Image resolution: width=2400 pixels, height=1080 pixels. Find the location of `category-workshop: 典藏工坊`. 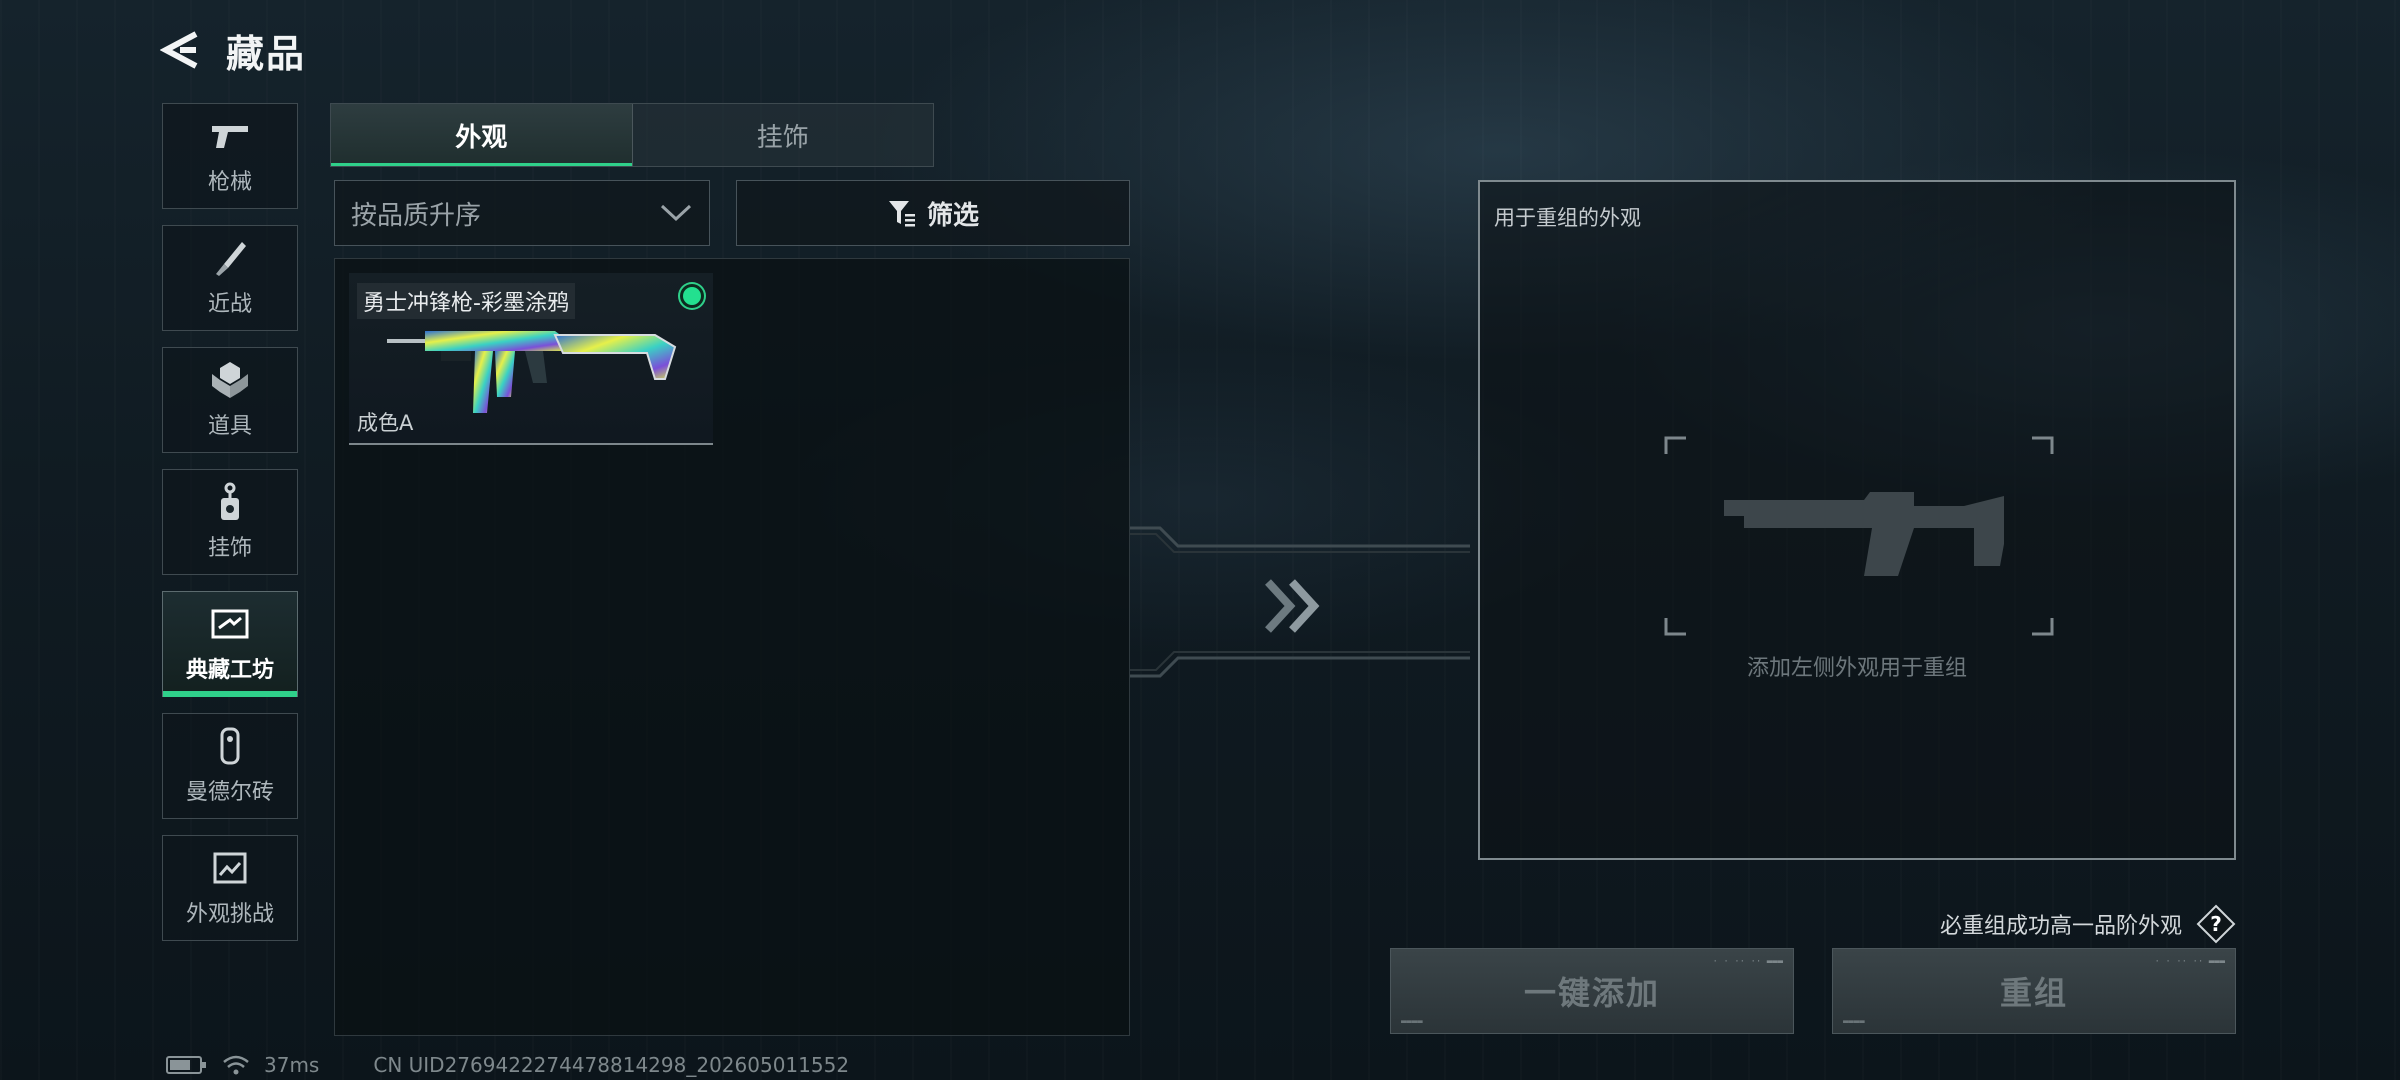

category-workshop: 典藏工坊 is located at coordinates (230, 644).